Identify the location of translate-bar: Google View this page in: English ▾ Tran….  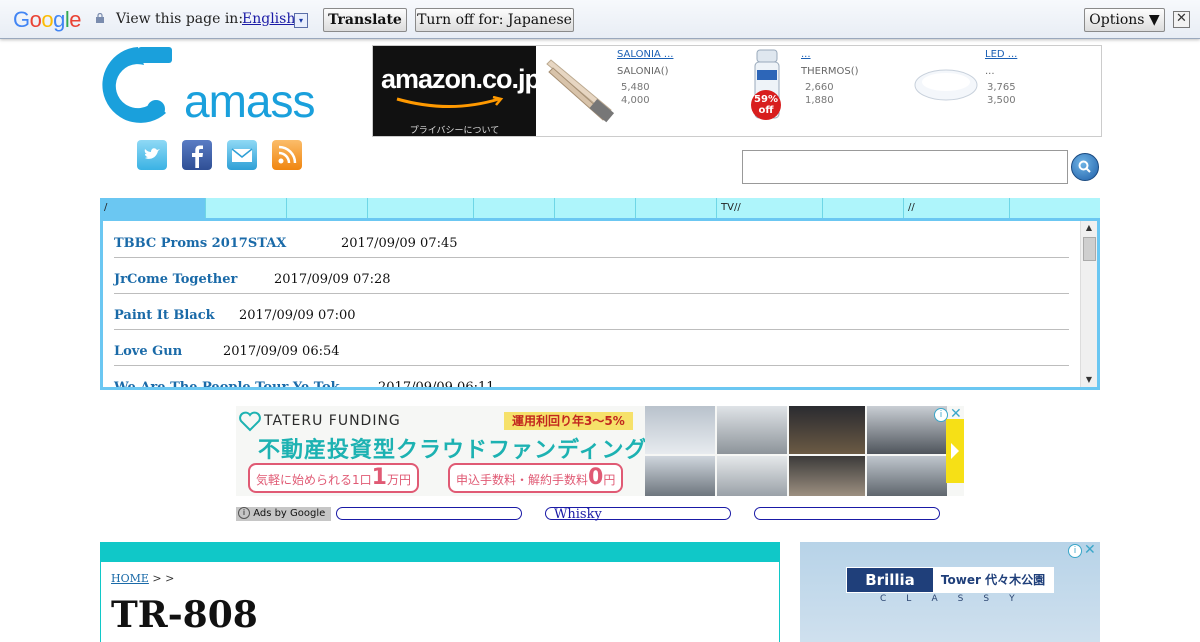
(600, 19).